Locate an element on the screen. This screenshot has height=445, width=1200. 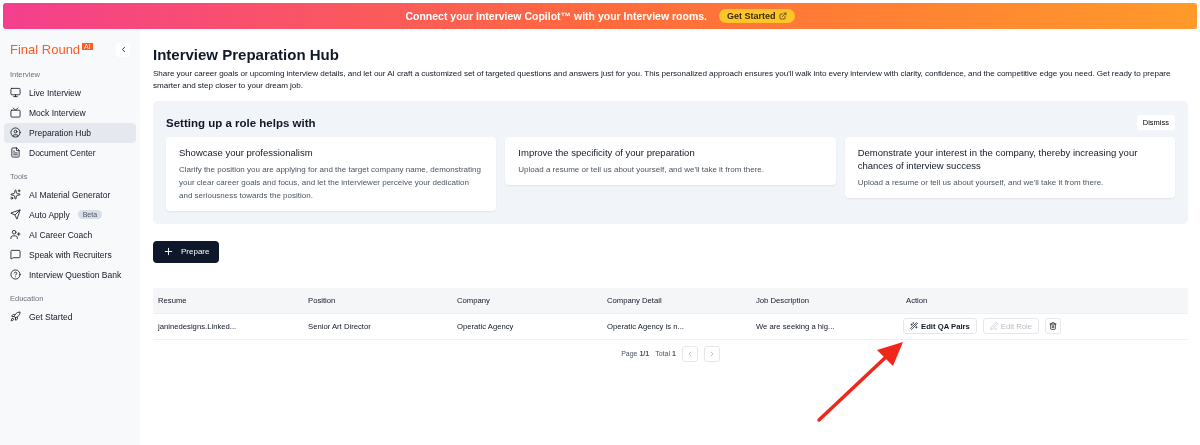
card-title: Showcase your professionalism is located at coordinates (246, 154).